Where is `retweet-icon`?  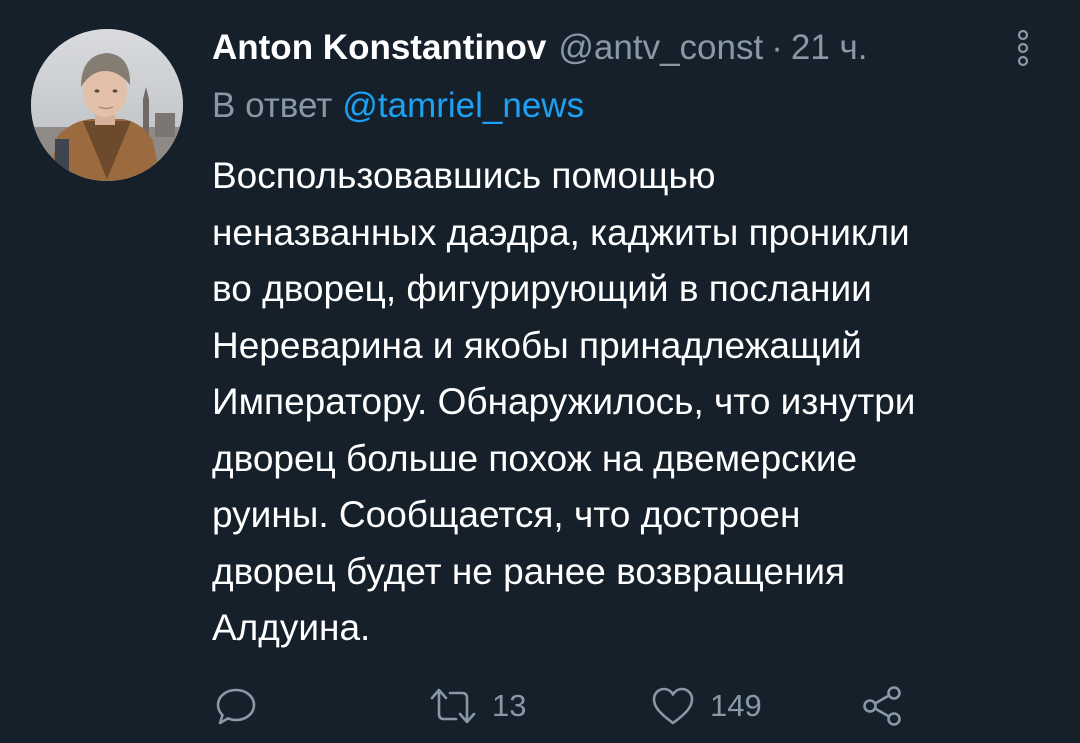 retweet-icon is located at coordinates (453, 706).